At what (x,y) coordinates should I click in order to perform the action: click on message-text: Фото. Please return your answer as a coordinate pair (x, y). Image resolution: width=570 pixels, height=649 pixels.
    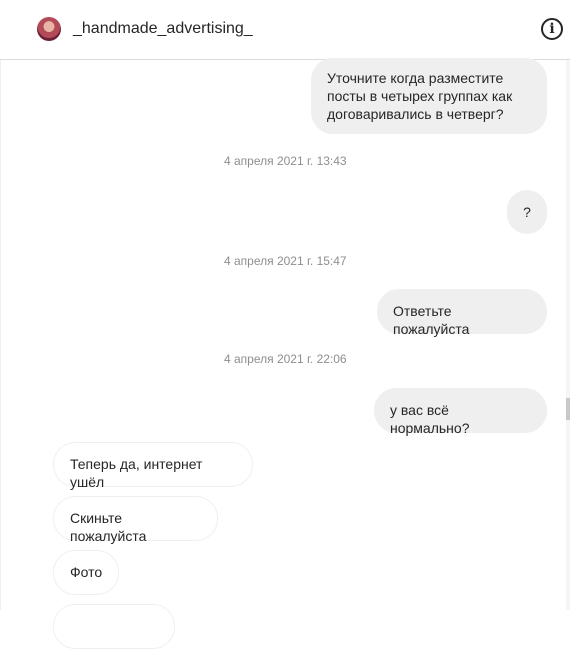
    Looking at the image, I should click on (86, 572).